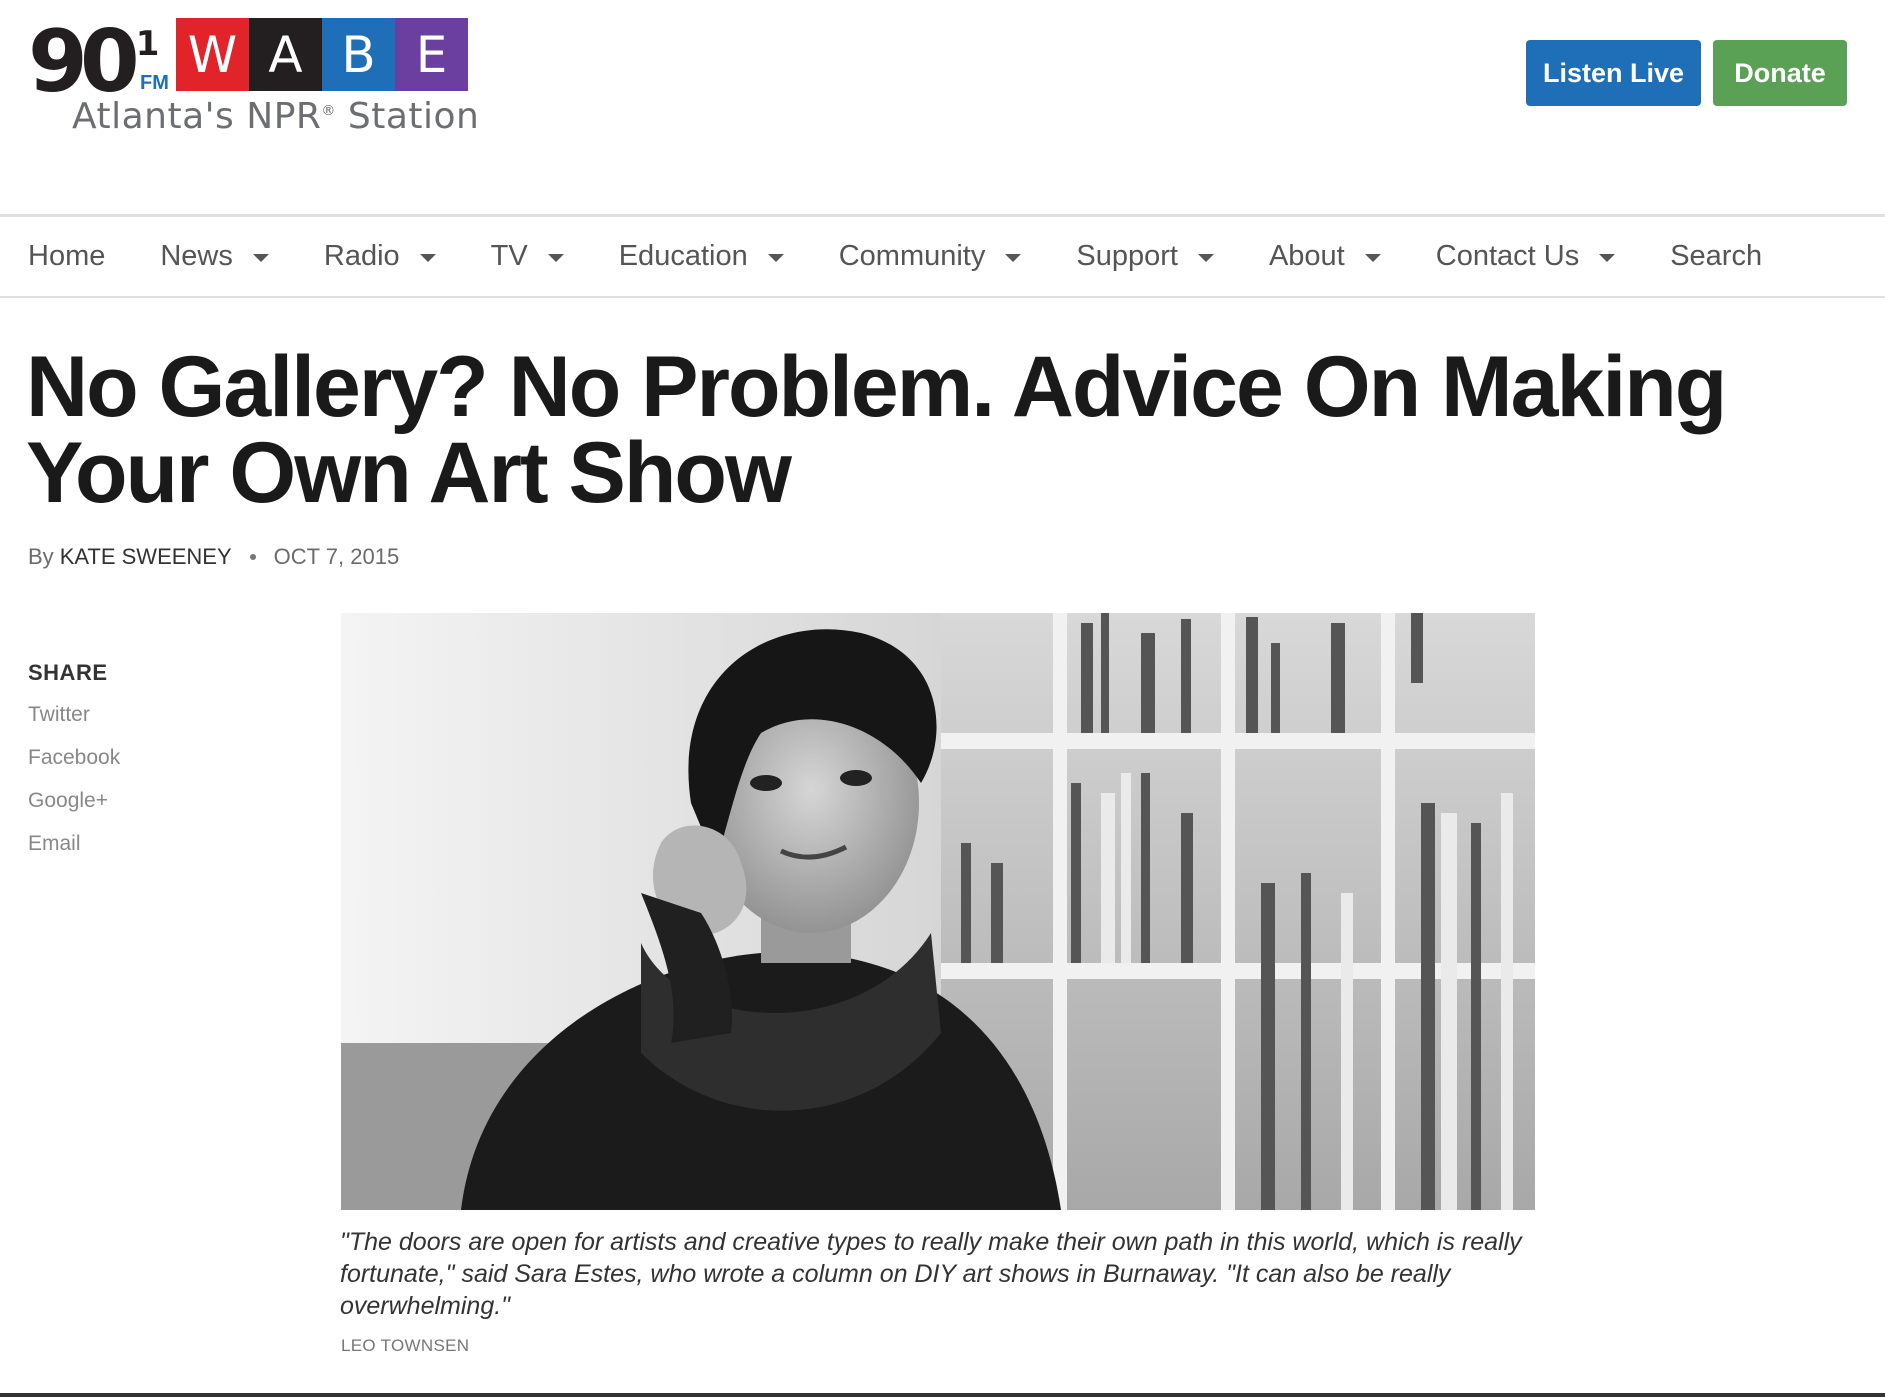  What do you see at coordinates (1507, 256) in the screenshot?
I see `nav-item-label: Contact Us` at bounding box center [1507, 256].